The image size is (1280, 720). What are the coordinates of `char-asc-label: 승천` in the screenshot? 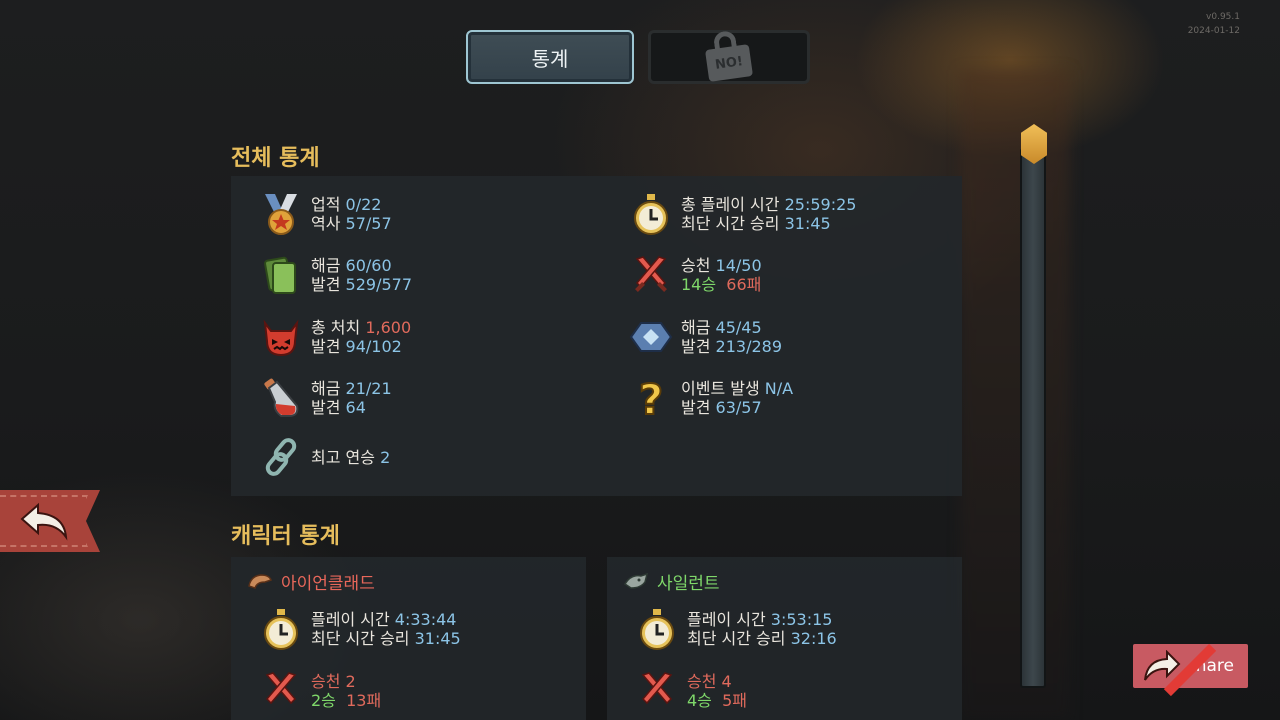 It's located at (326, 681).